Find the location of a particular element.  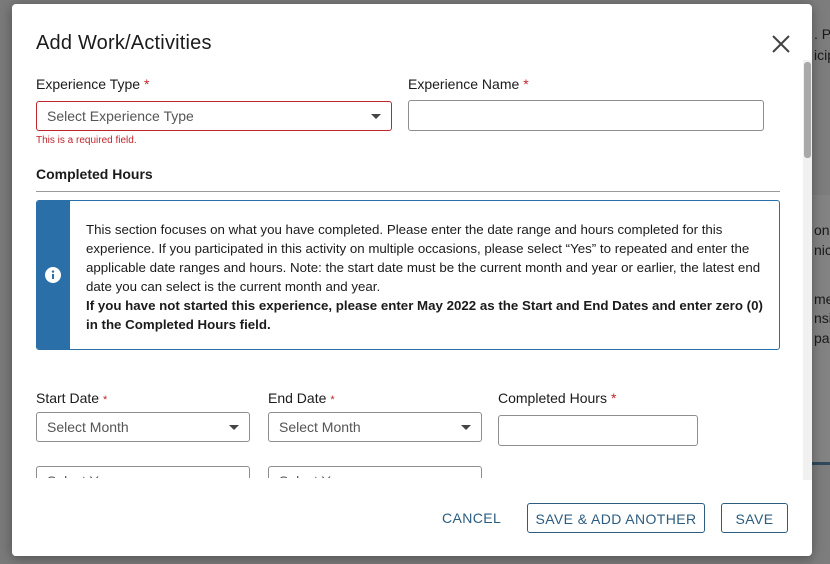

background-divider is located at coordinates (821, 463).